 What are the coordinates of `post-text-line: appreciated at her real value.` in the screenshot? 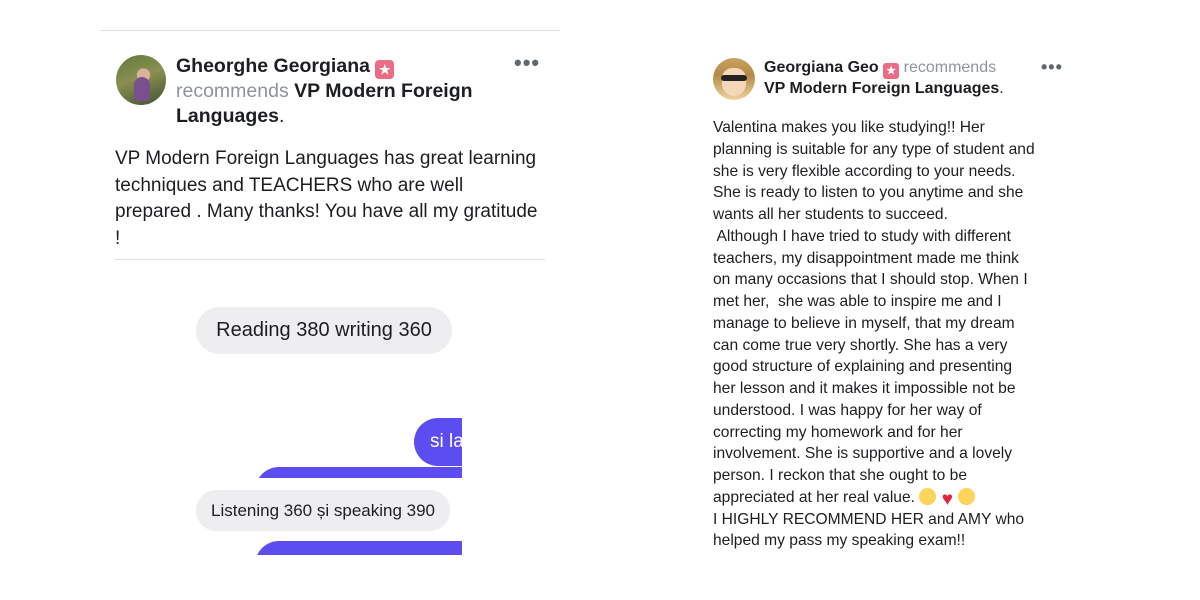 It's located at (814, 497).